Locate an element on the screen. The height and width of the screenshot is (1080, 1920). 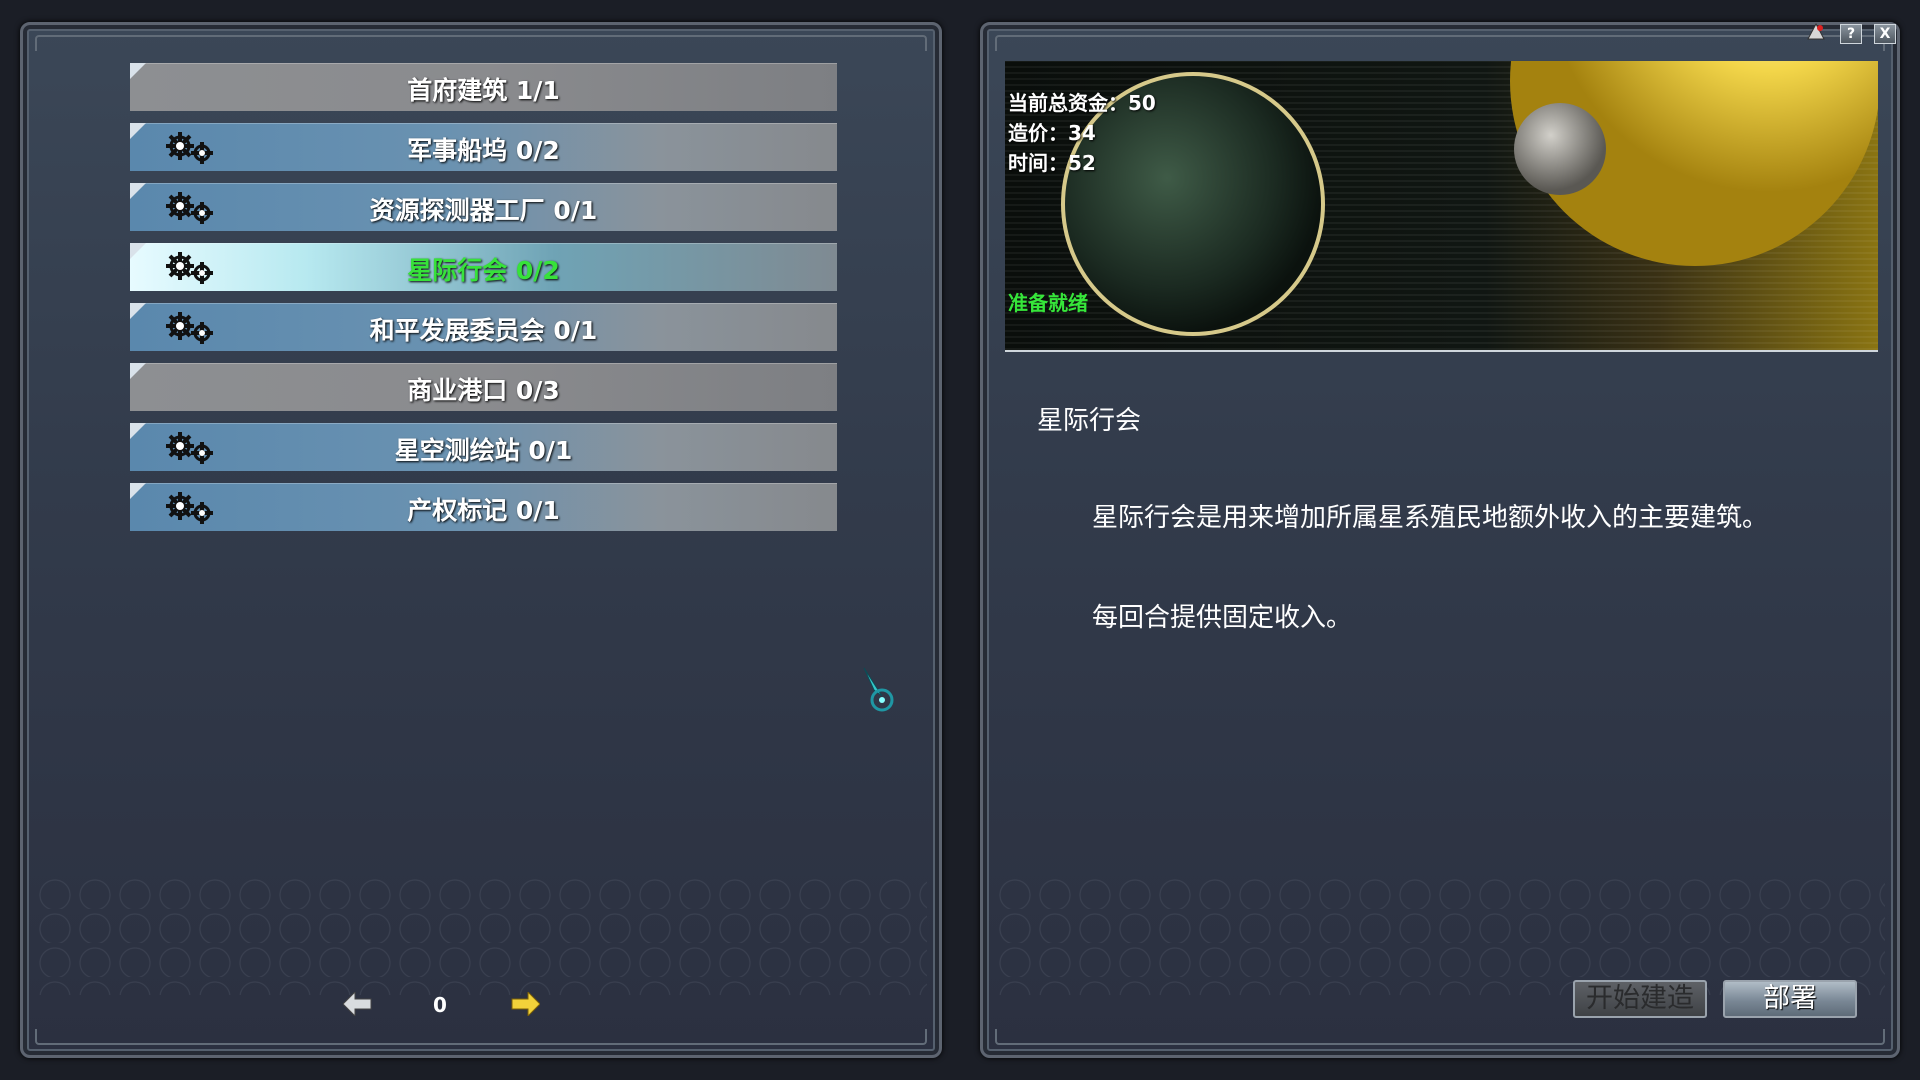
building-label: 资源探测器工厂 0/1 is located at coordinates (483, 210).